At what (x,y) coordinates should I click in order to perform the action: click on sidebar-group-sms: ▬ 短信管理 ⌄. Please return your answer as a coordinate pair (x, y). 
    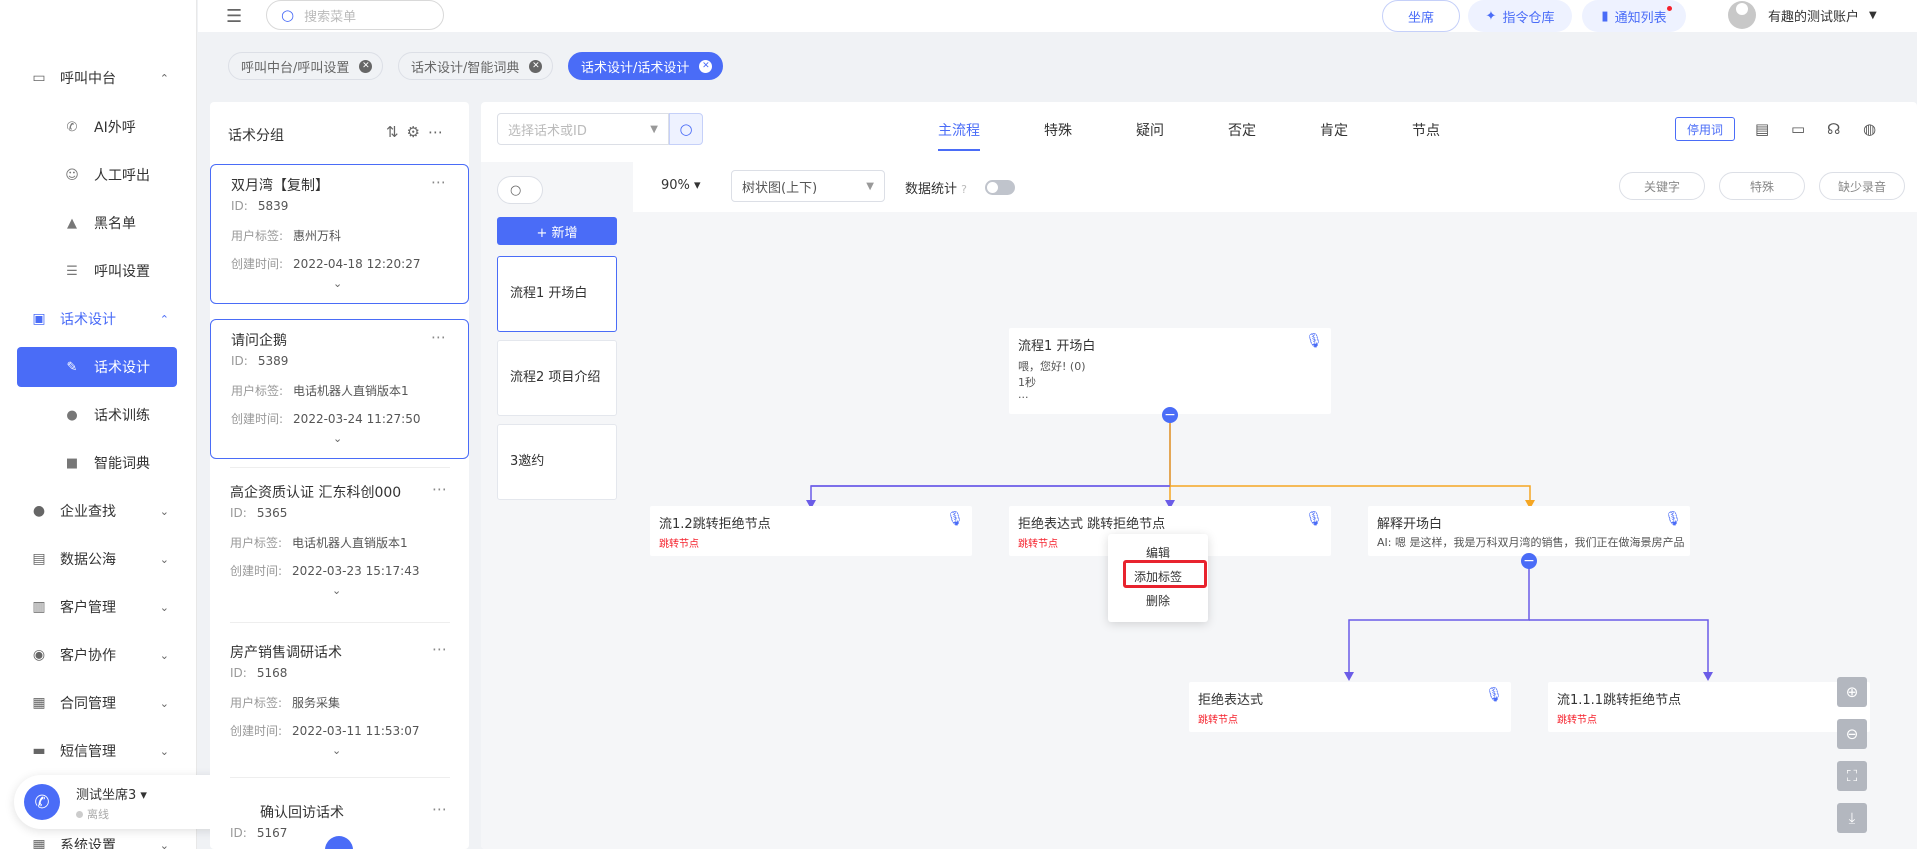
    Looking at the image, I should click on (98, 751).